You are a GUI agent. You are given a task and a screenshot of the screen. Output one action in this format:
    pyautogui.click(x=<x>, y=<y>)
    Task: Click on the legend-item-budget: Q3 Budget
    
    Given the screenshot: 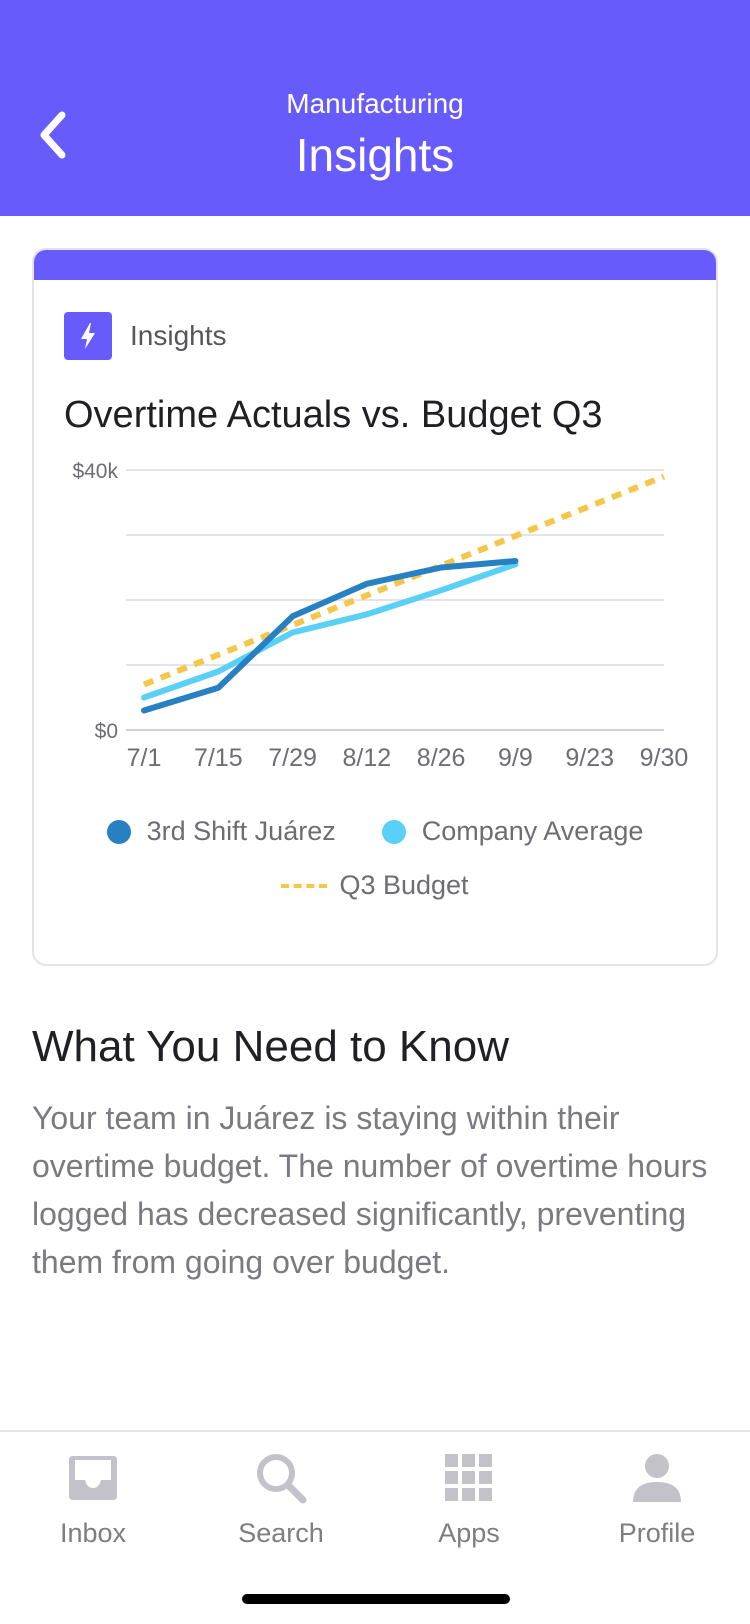 What is the action you would take?
    pyautogui.click(x=375, y=885)
    